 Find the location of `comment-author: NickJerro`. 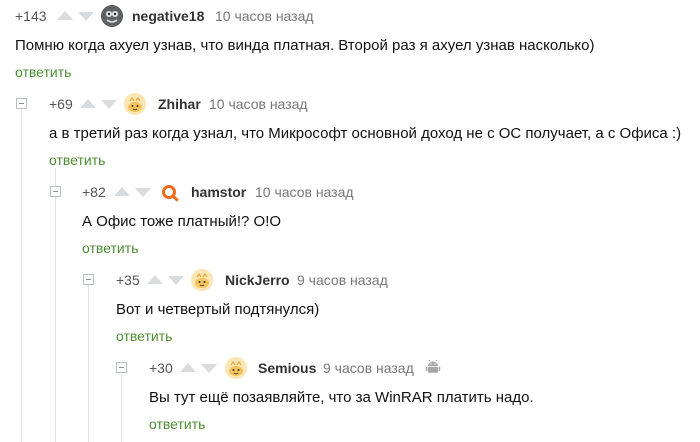

comment-author: NickJerro is located at coordinates (257, 280).